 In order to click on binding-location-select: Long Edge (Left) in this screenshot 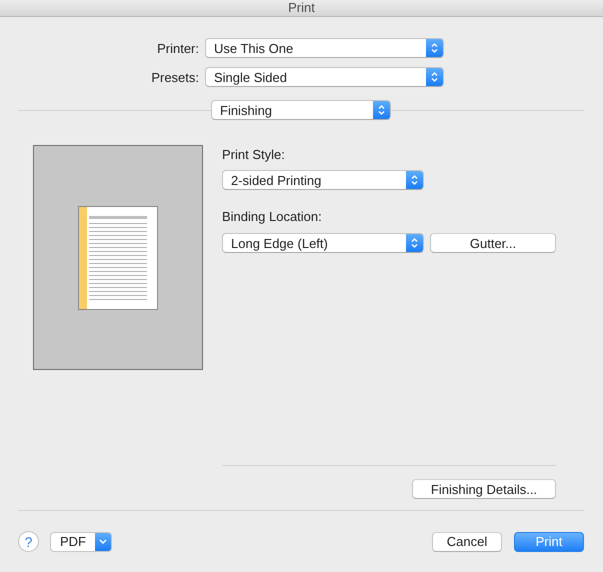, I will do `click(323, 243)`.